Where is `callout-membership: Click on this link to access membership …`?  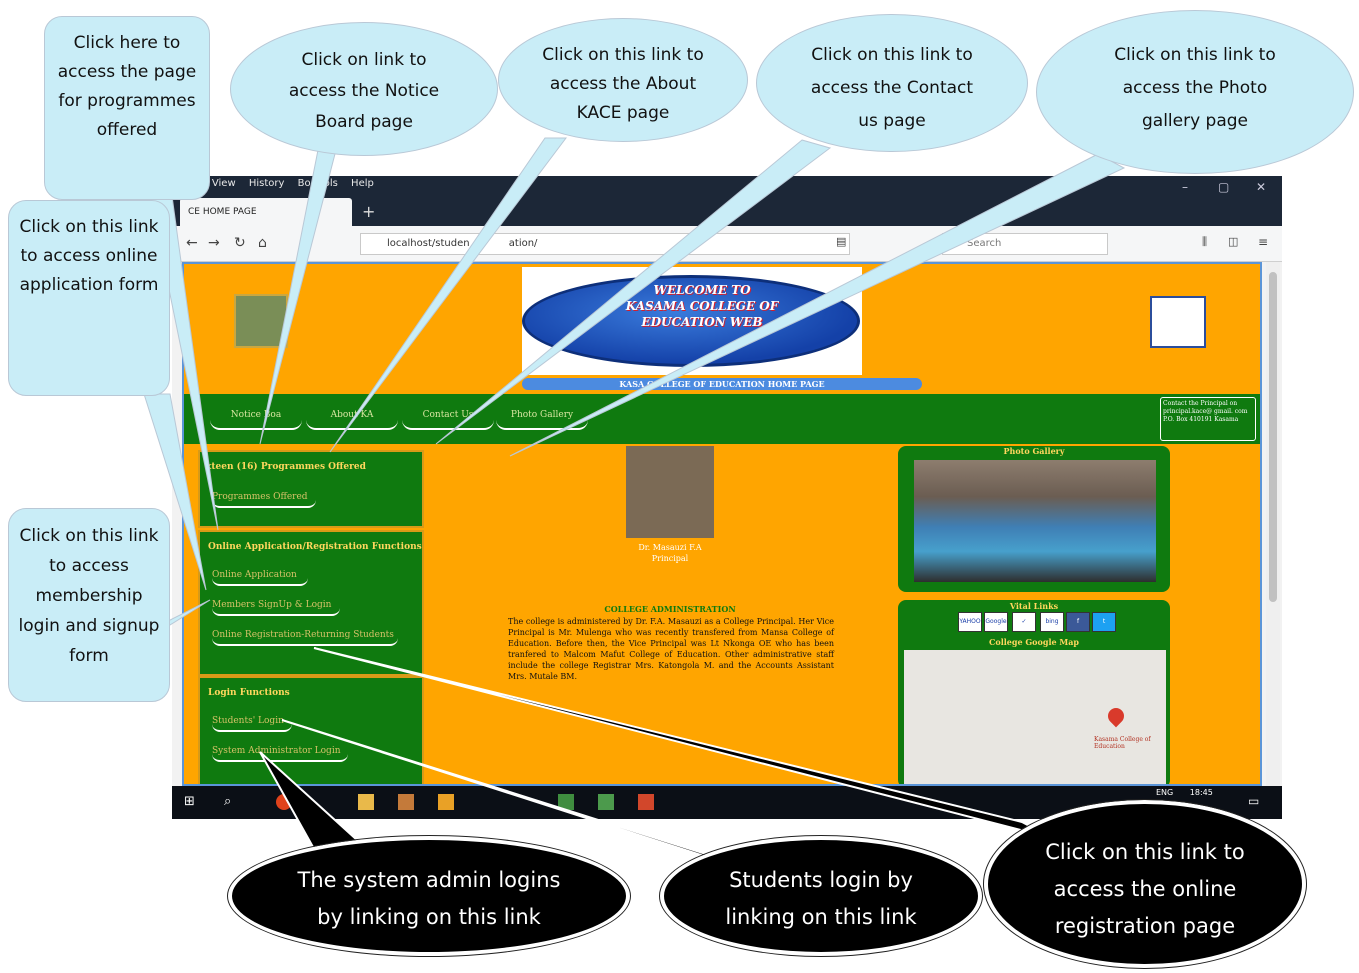 callout-membership: Click on this link to access membership … is located at coordinates (89, 605).